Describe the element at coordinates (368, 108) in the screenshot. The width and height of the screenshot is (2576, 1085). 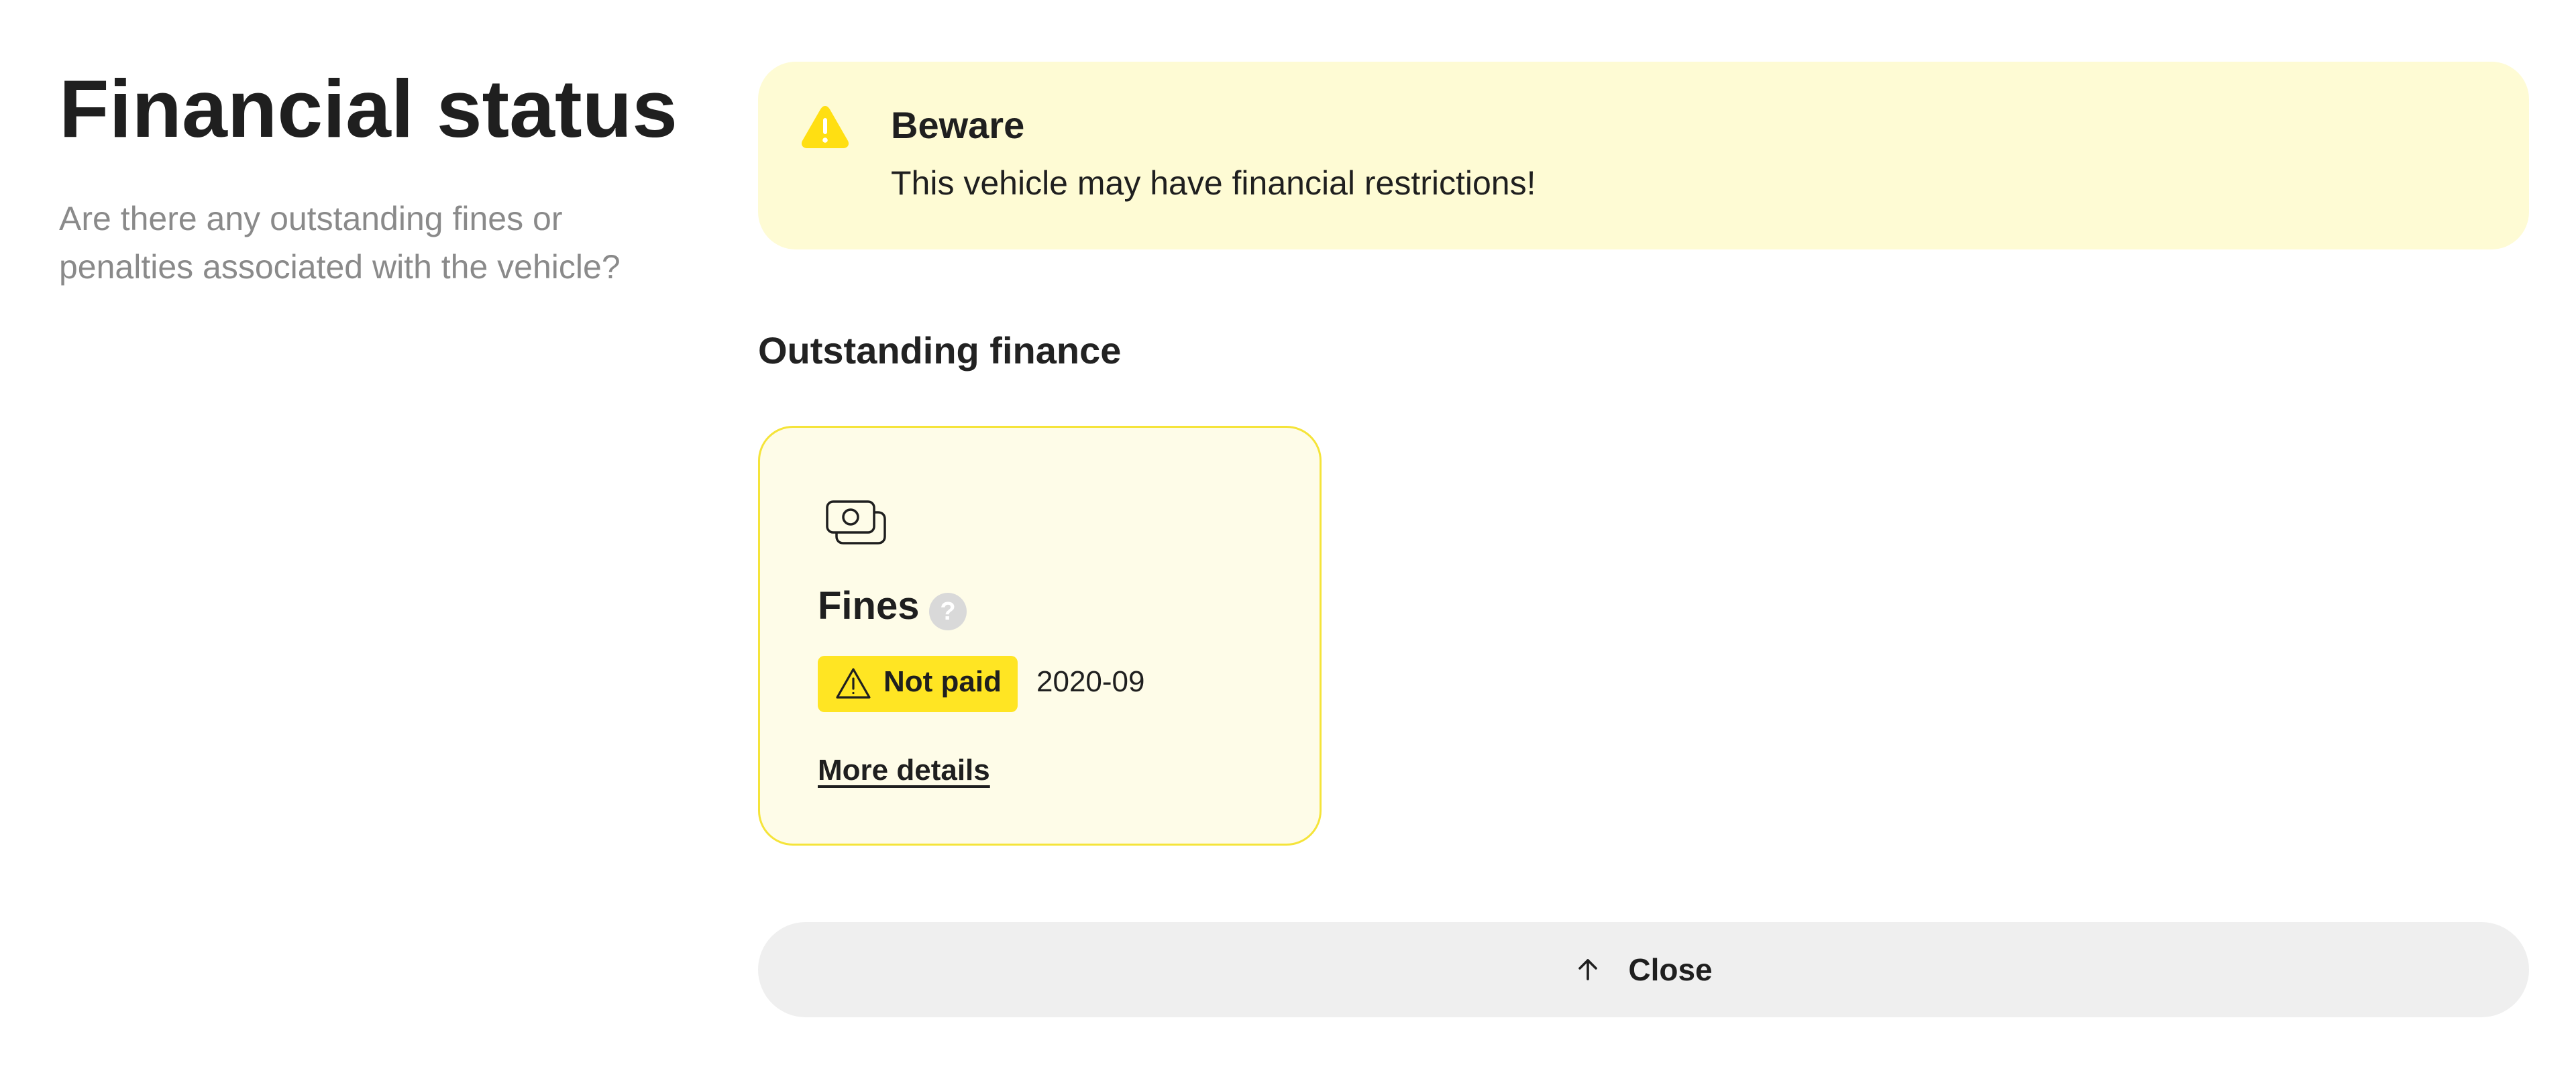
I see `page-title: Financial status` at that location.